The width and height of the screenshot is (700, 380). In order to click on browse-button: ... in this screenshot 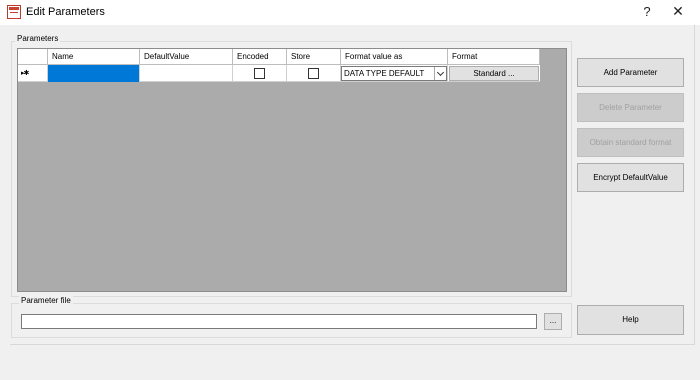, I will do `click(553, 321)`.